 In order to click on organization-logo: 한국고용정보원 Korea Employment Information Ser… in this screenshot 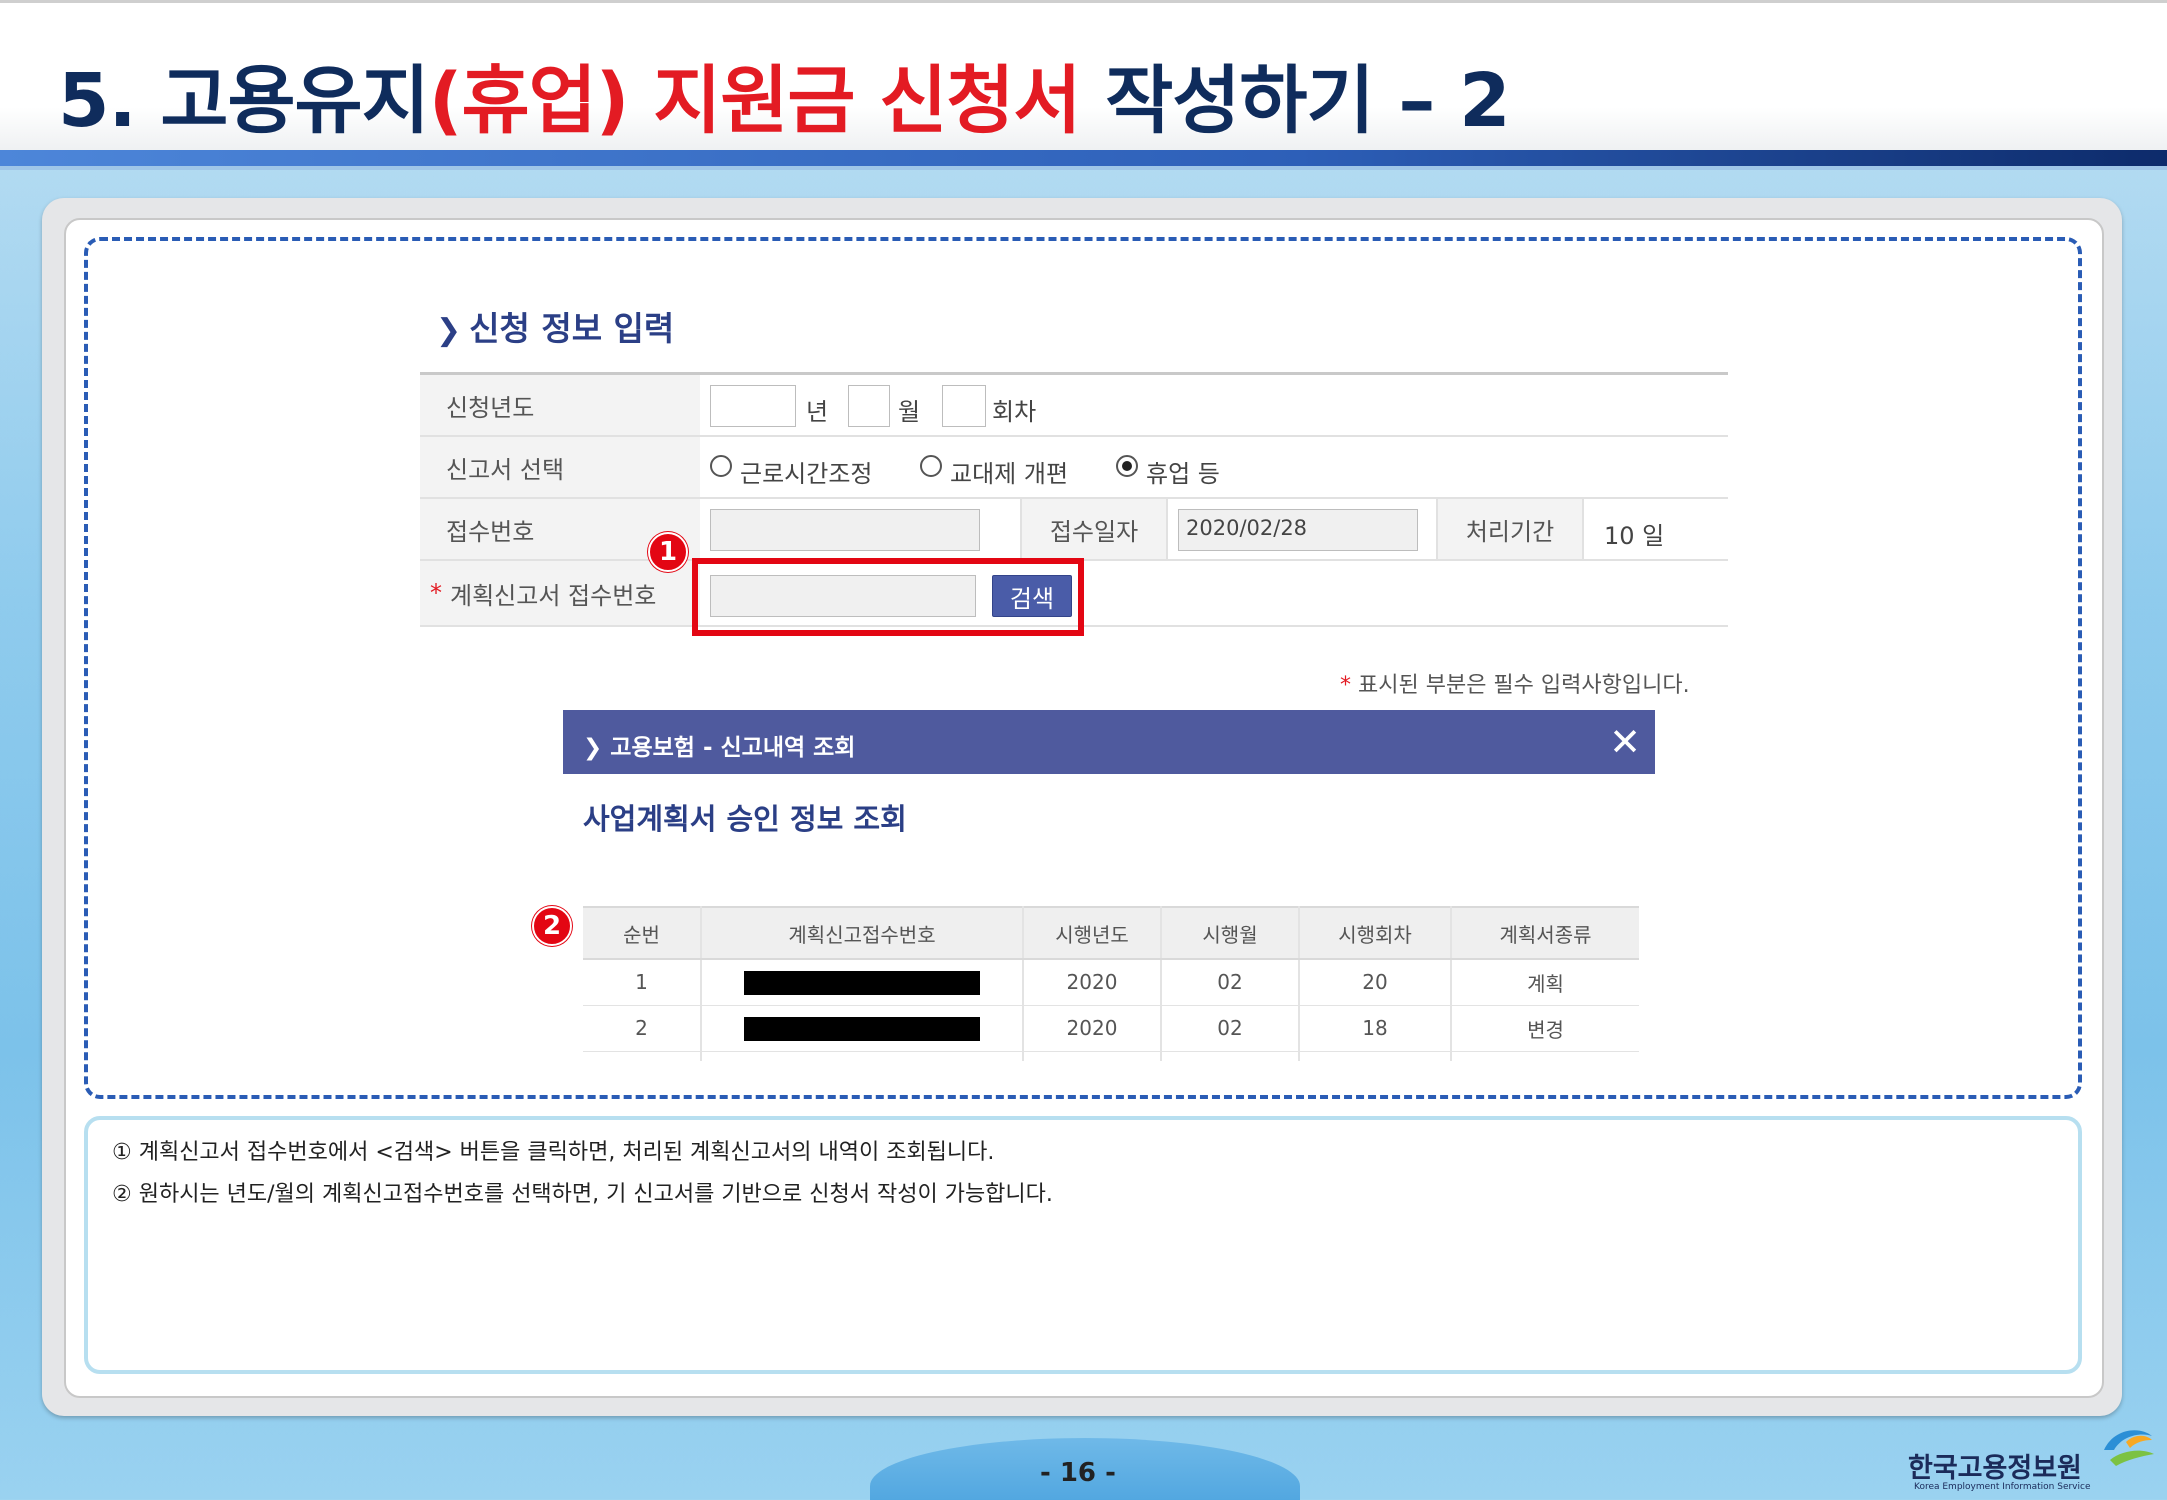, I will do `click(2031, 1463)`.